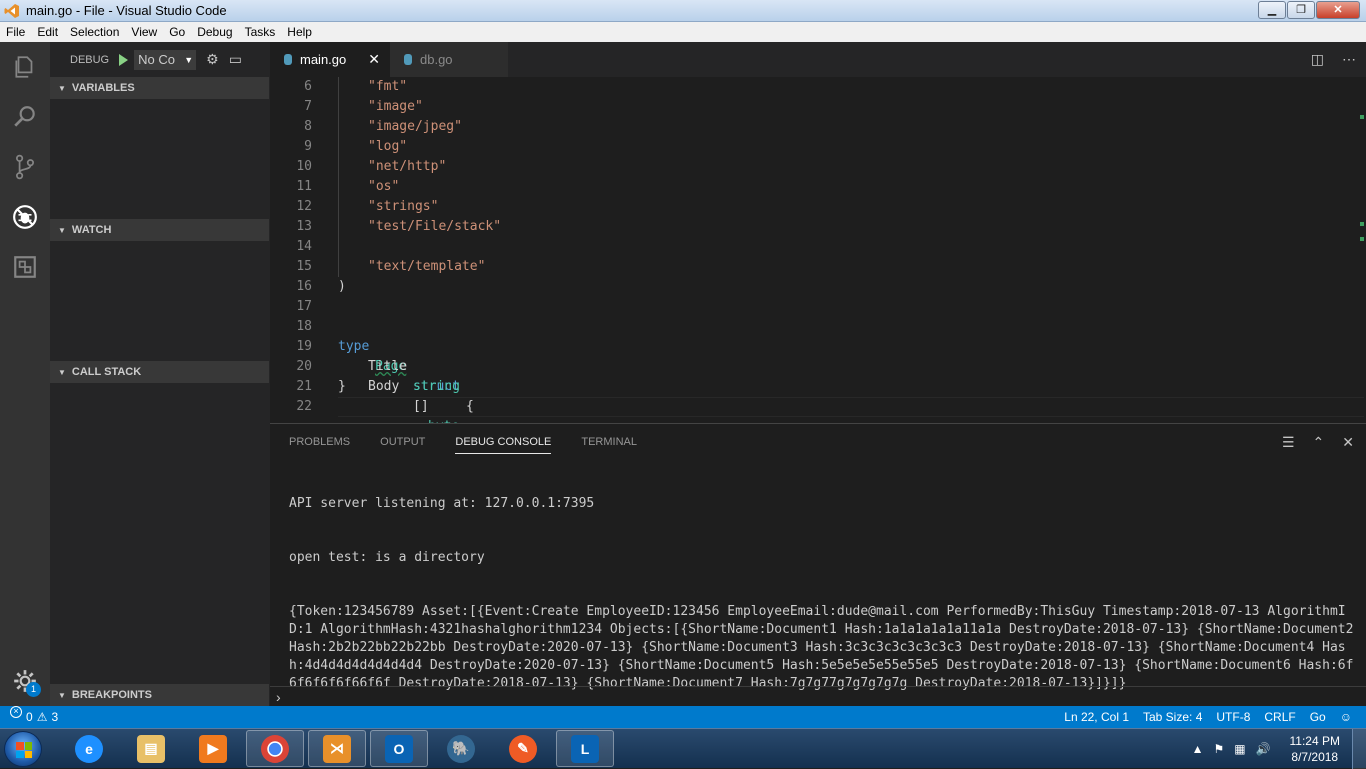 The width and height of the screenshot is (1366, 769). Describe the element at coordinates (42, 717) in the screenshot. I see `warning-icon: ⚠` at that location.